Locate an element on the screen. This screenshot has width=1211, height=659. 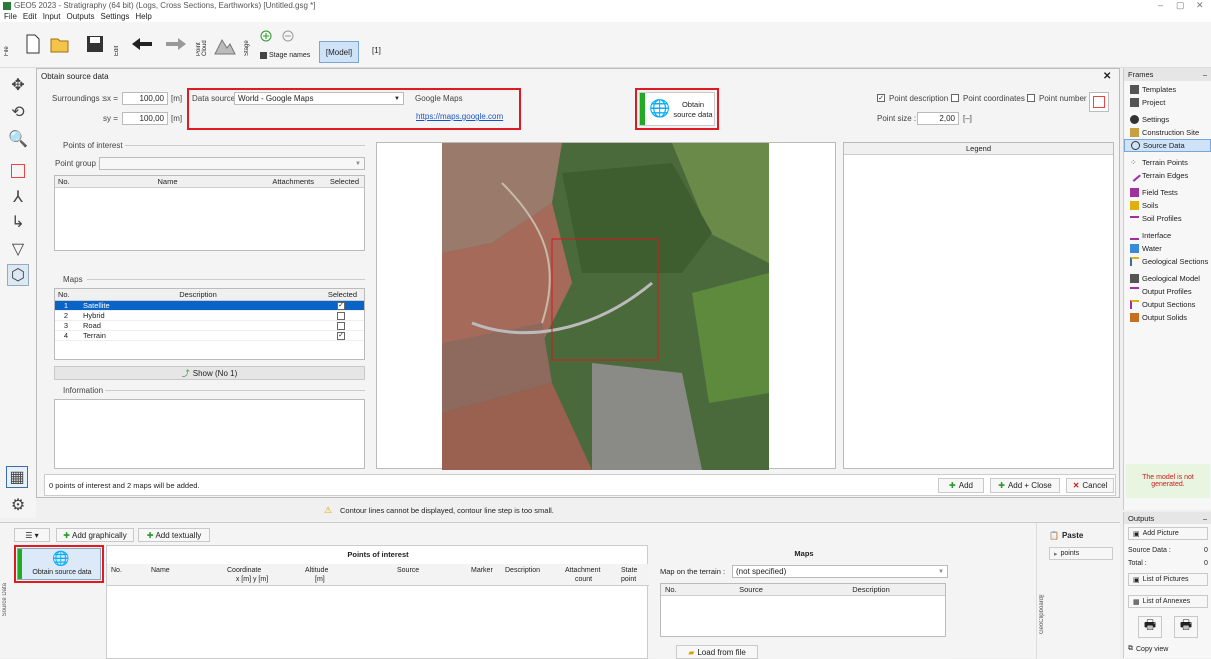
menu-file: File is located at coordinates (10, 17).